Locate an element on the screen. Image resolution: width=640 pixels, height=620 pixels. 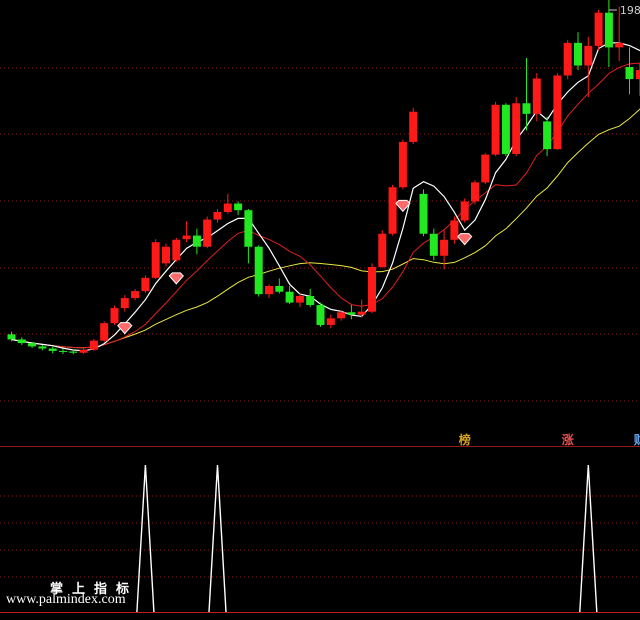
signal-tag: 涨 is located at coordinates (568, 439).